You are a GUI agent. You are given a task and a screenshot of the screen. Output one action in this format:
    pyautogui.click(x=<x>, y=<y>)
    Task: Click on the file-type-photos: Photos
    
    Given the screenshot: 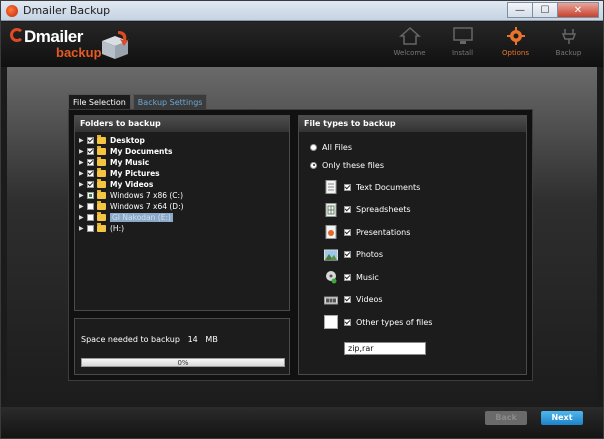 What is the action you would take?
    pyautogui.click(x=378, y=255)
    